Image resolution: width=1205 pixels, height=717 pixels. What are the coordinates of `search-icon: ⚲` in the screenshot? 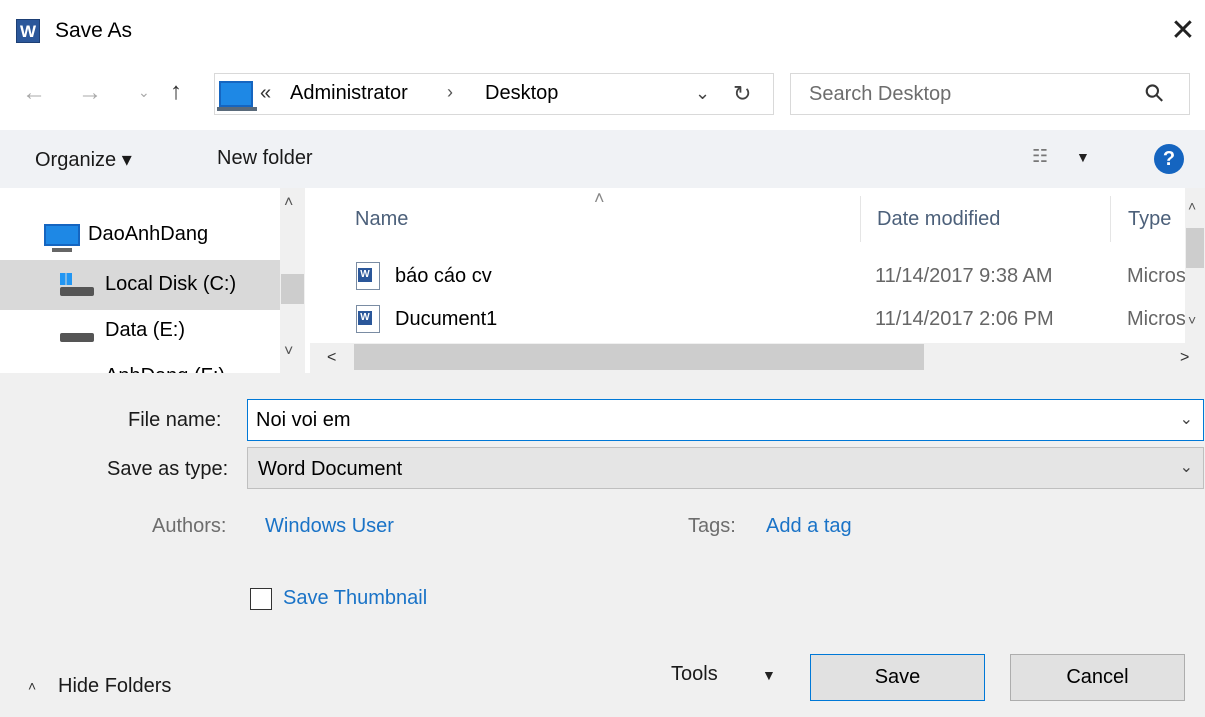 It's located at (1154, 93).